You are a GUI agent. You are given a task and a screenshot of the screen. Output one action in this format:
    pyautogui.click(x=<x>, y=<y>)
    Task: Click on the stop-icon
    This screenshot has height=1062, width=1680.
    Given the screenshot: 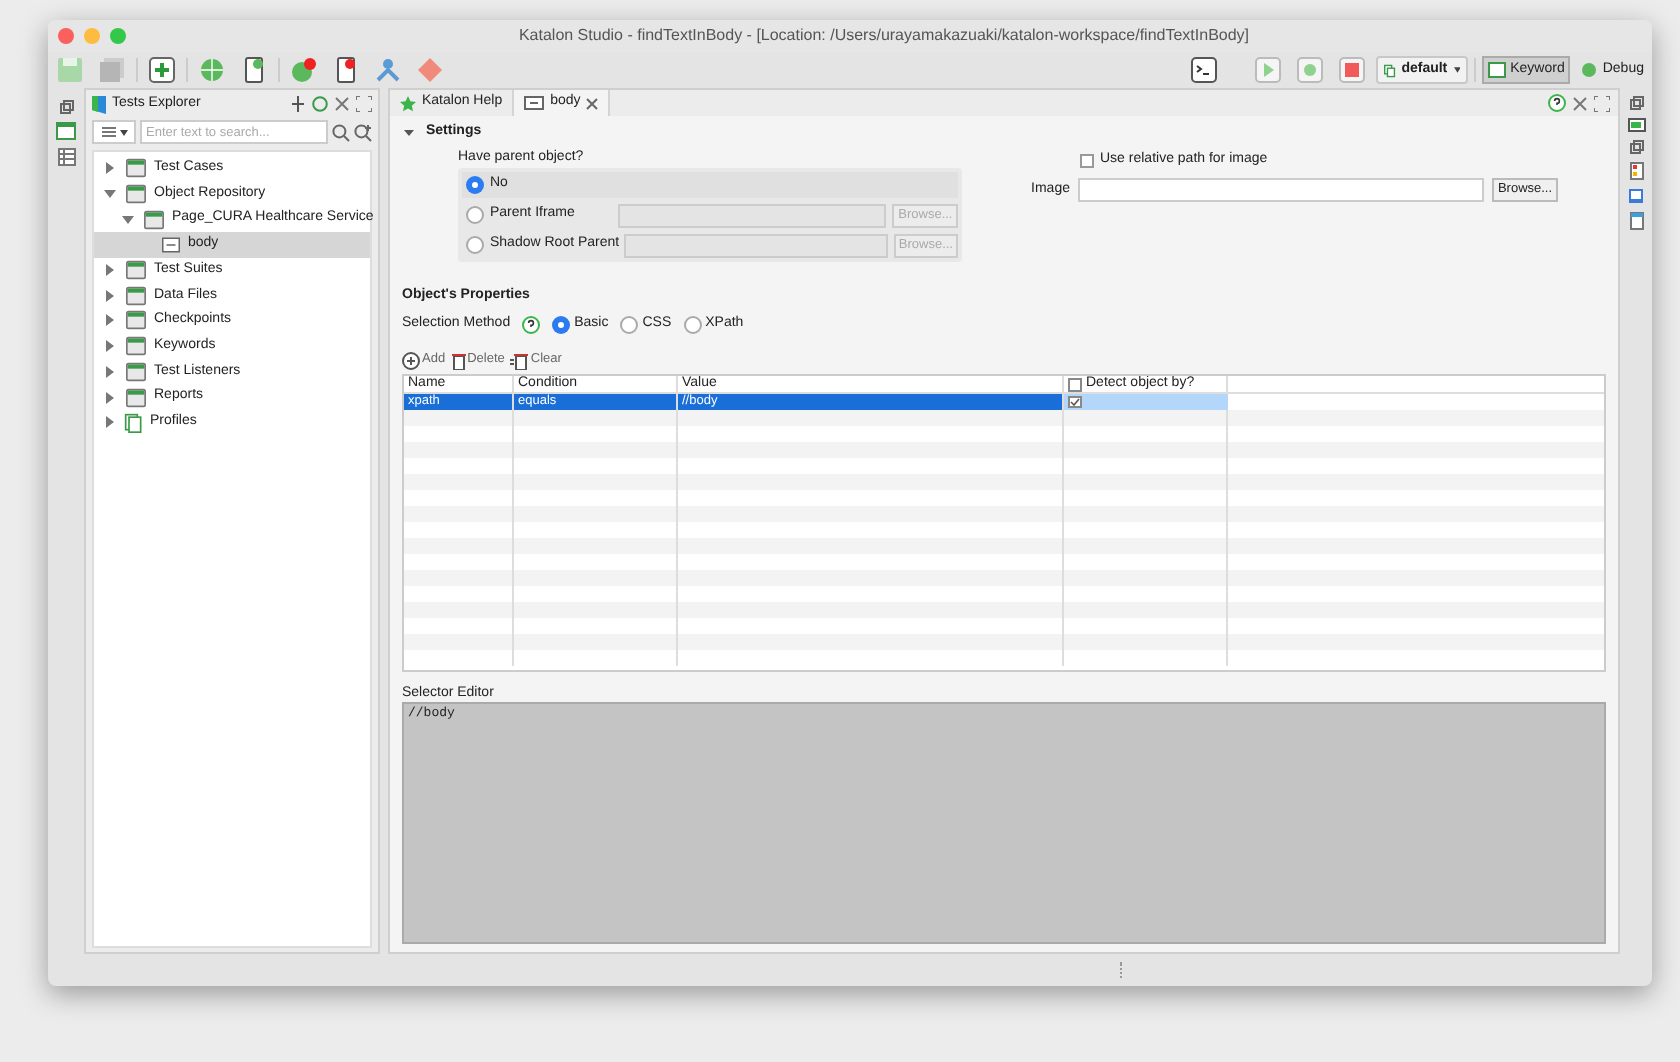 What is the action you would take?
    pyautogui.click(x=1352, y=70)
    